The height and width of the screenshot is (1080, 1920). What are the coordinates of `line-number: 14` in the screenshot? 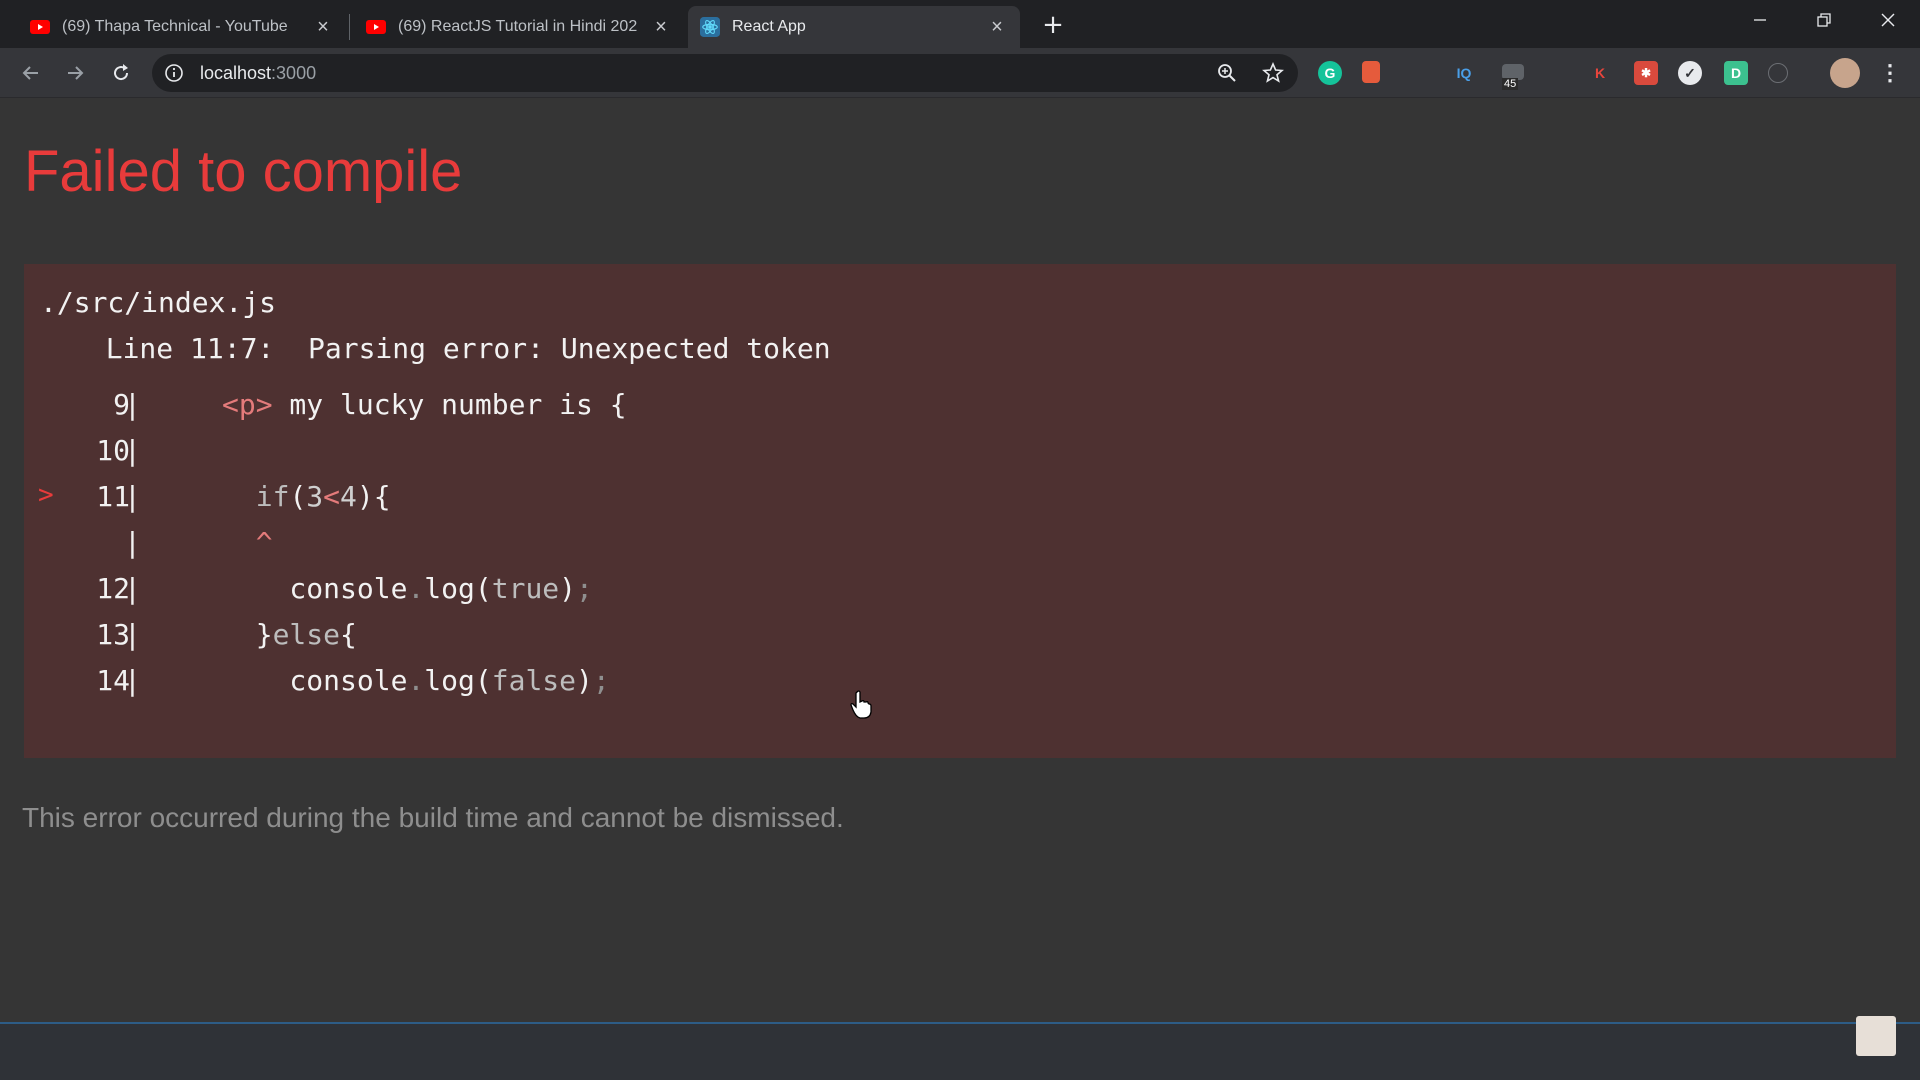 It's located at (113, 680).